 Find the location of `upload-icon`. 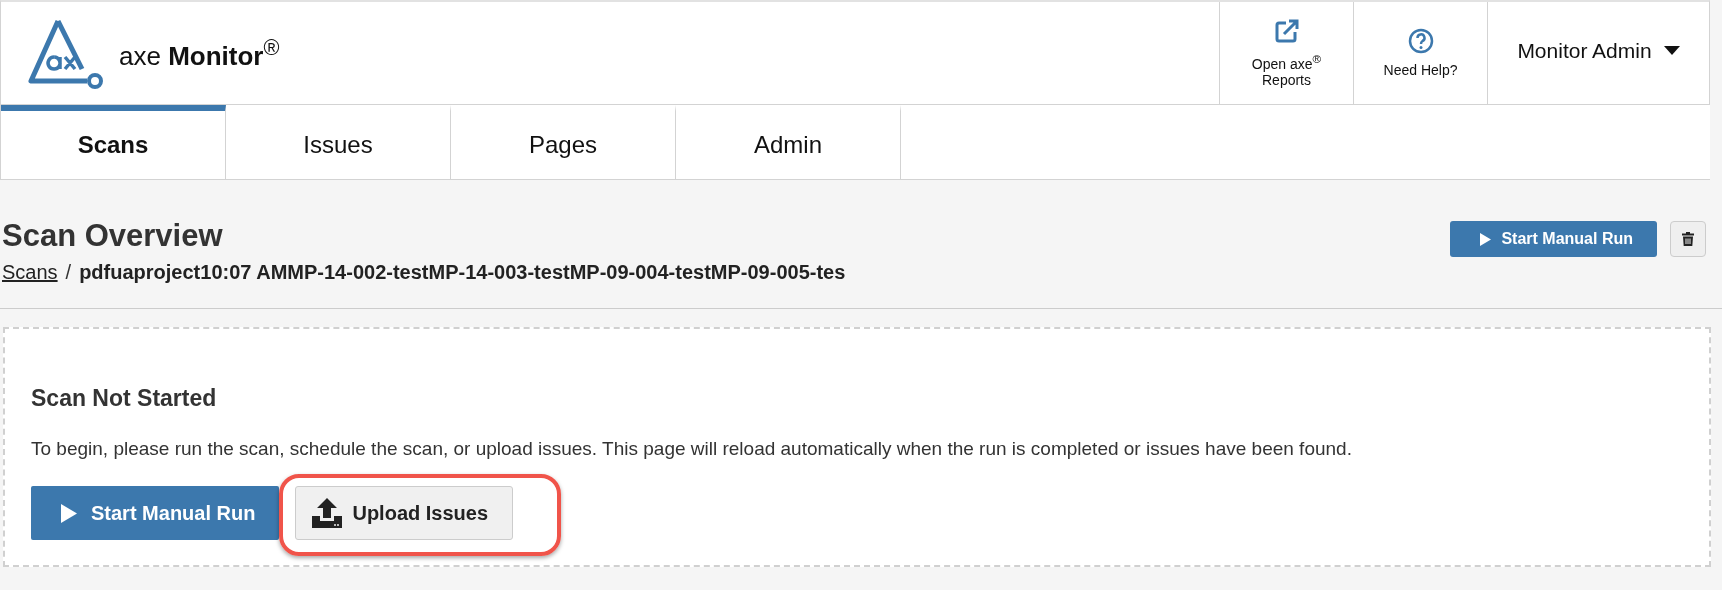

upload-icon is located at coordinates (327, 513).